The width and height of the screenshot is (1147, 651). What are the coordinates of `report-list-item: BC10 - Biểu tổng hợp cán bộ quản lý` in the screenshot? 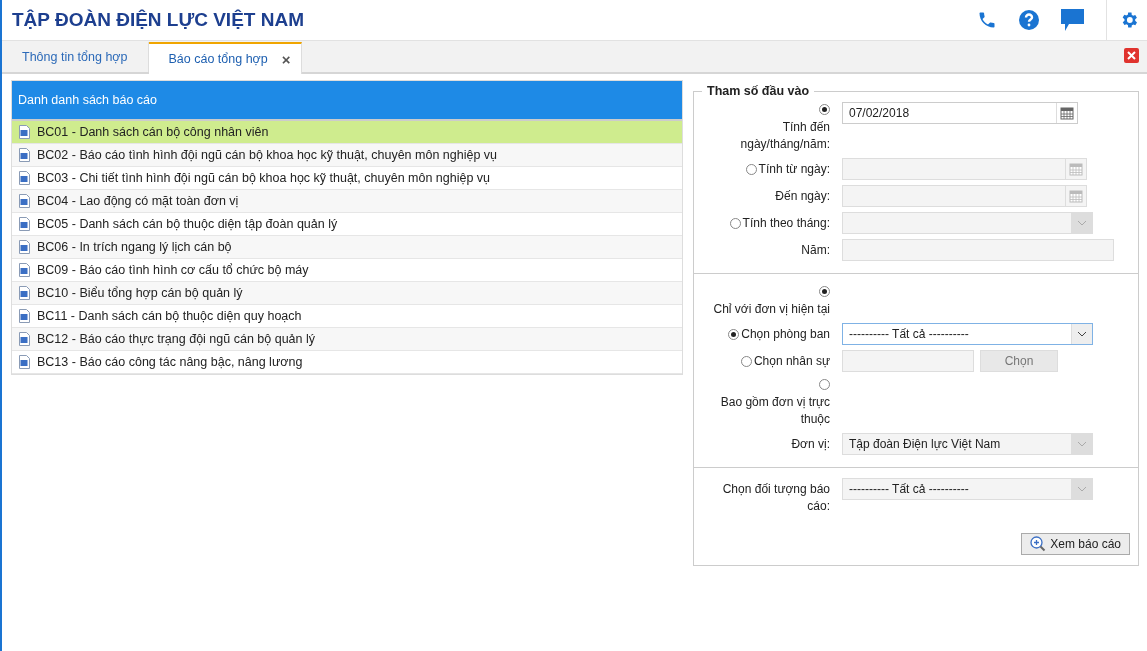 It's located at (347, 293).